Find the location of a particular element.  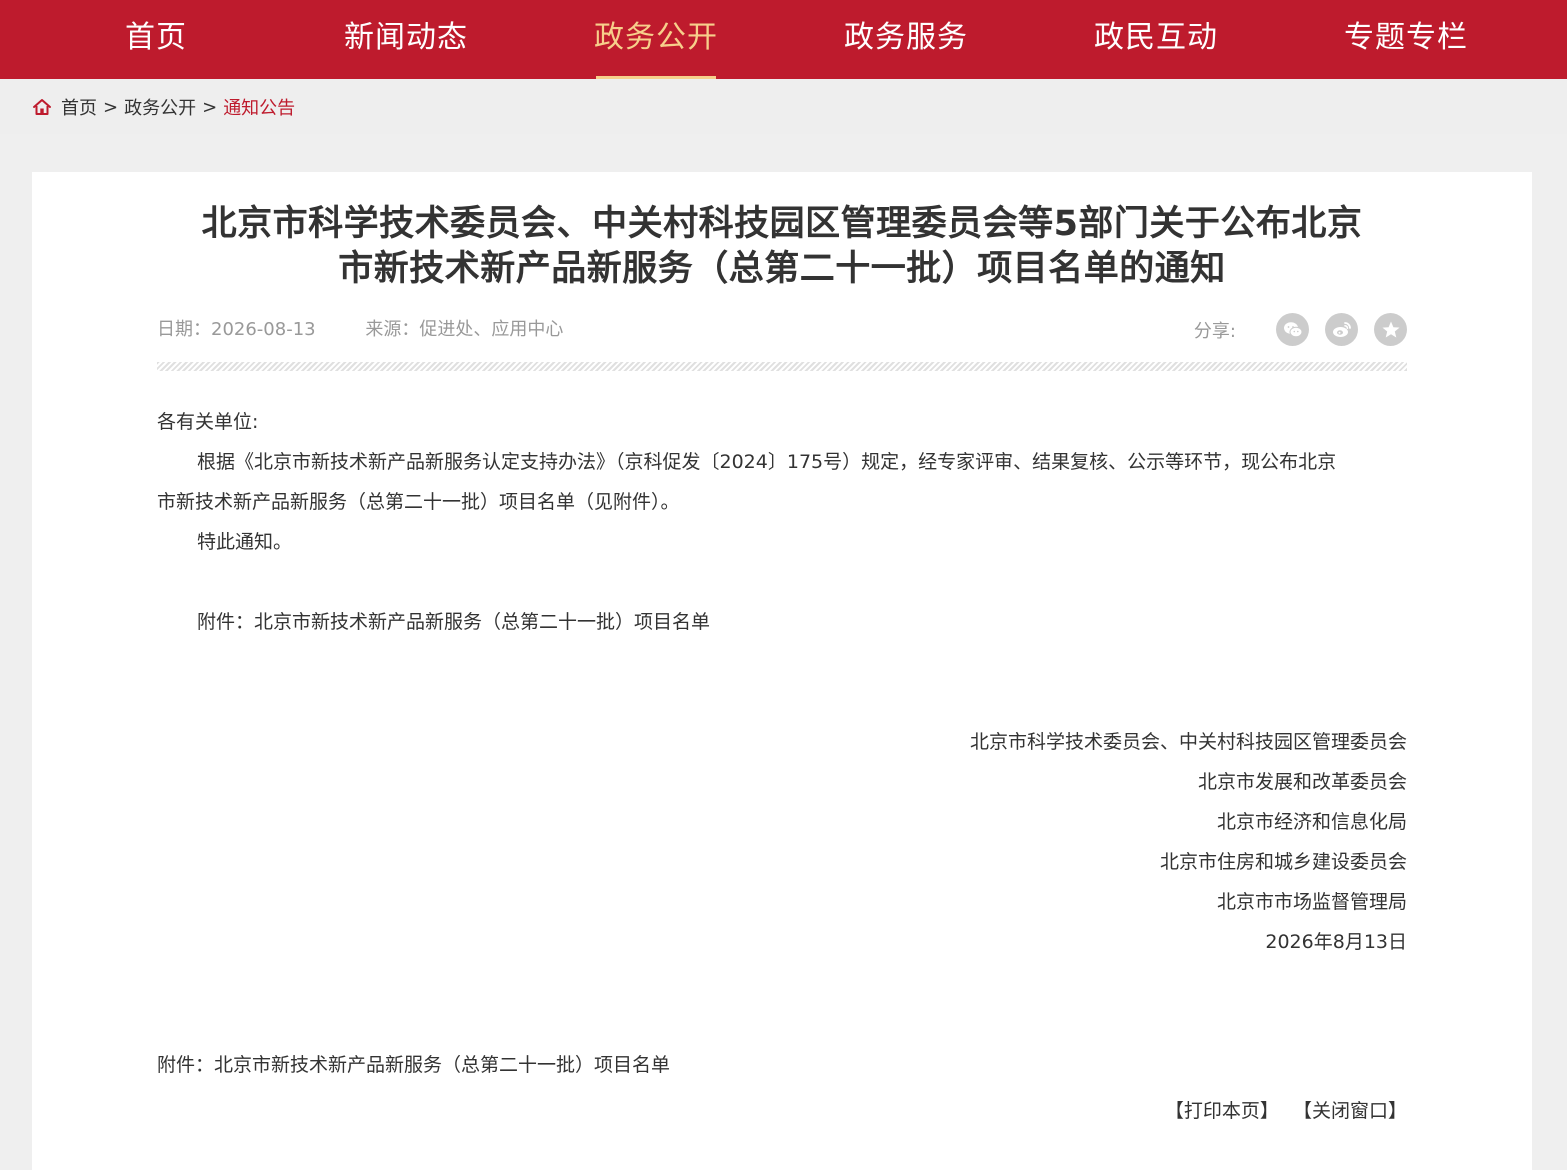

favorite-icon is located at coordinates (1390, 329).